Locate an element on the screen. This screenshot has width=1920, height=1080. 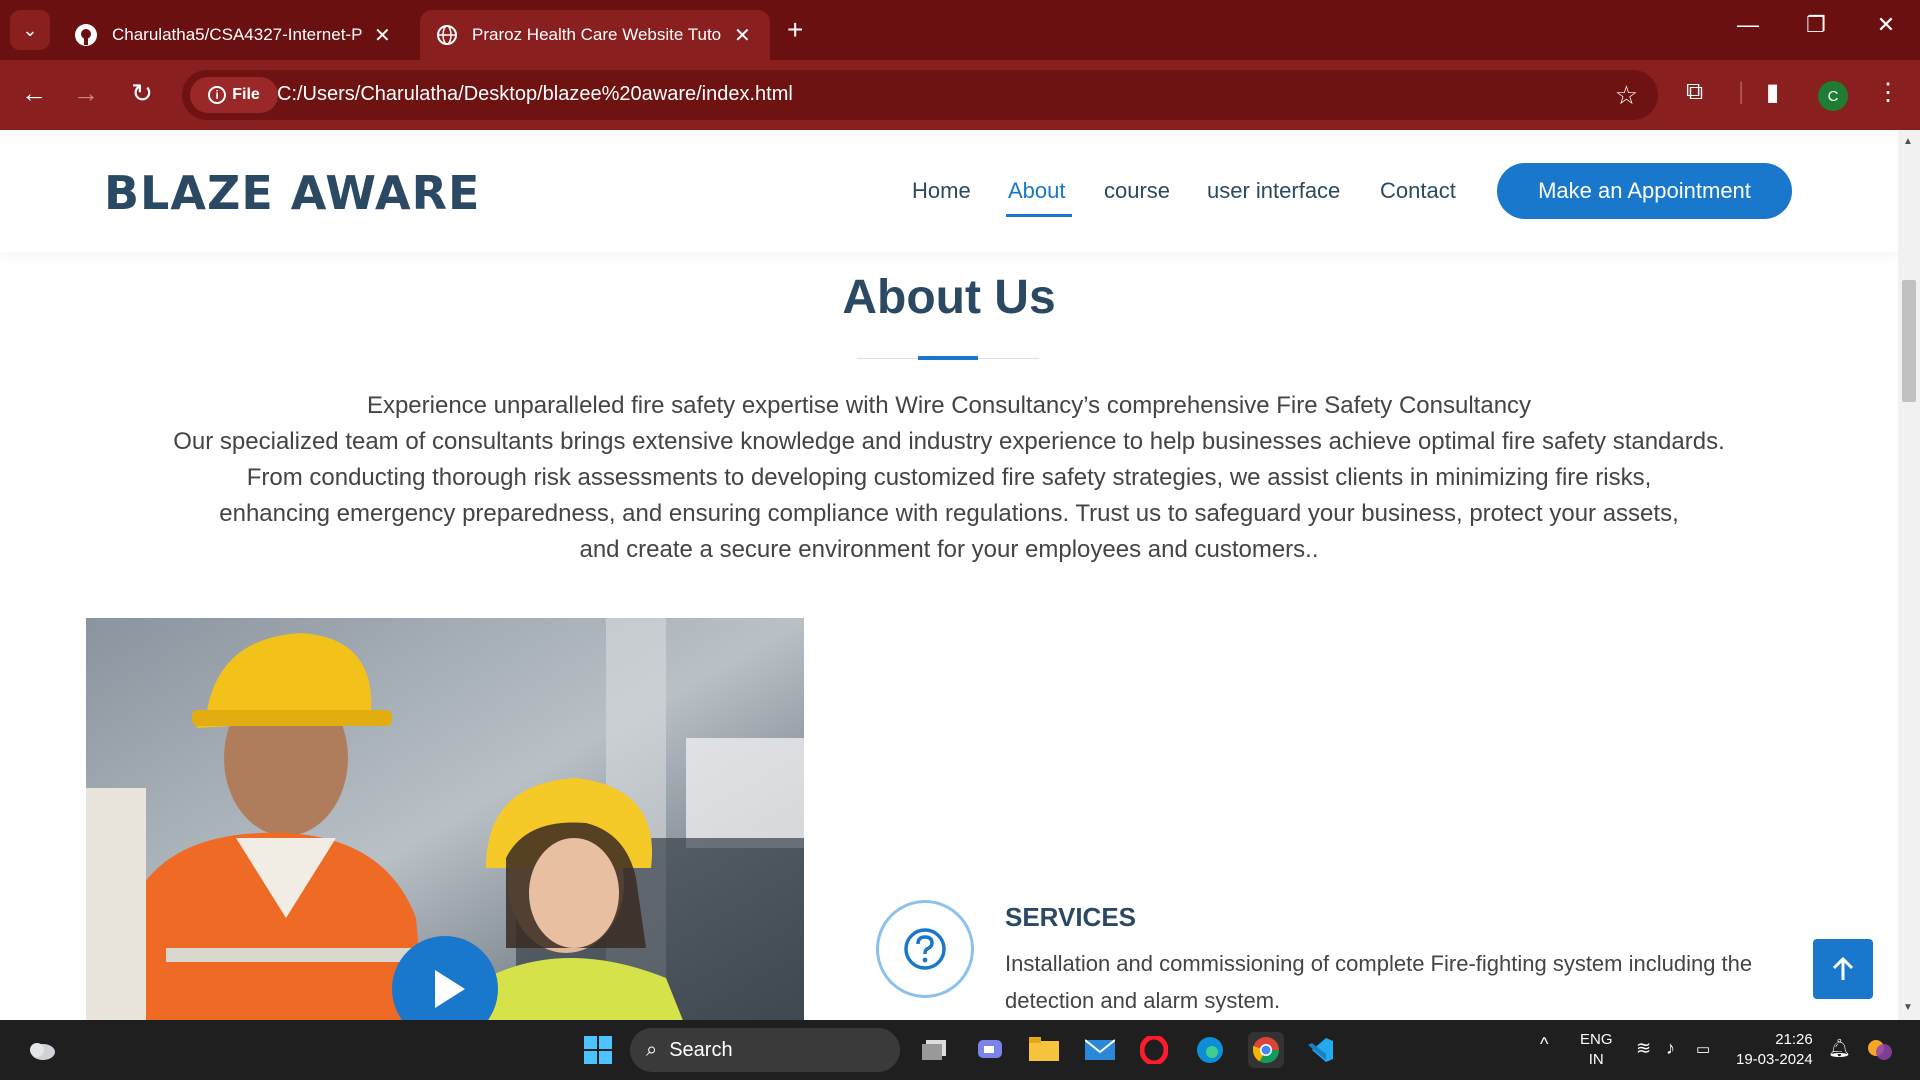
section-title: About Us is located at coordinates (949, 297).